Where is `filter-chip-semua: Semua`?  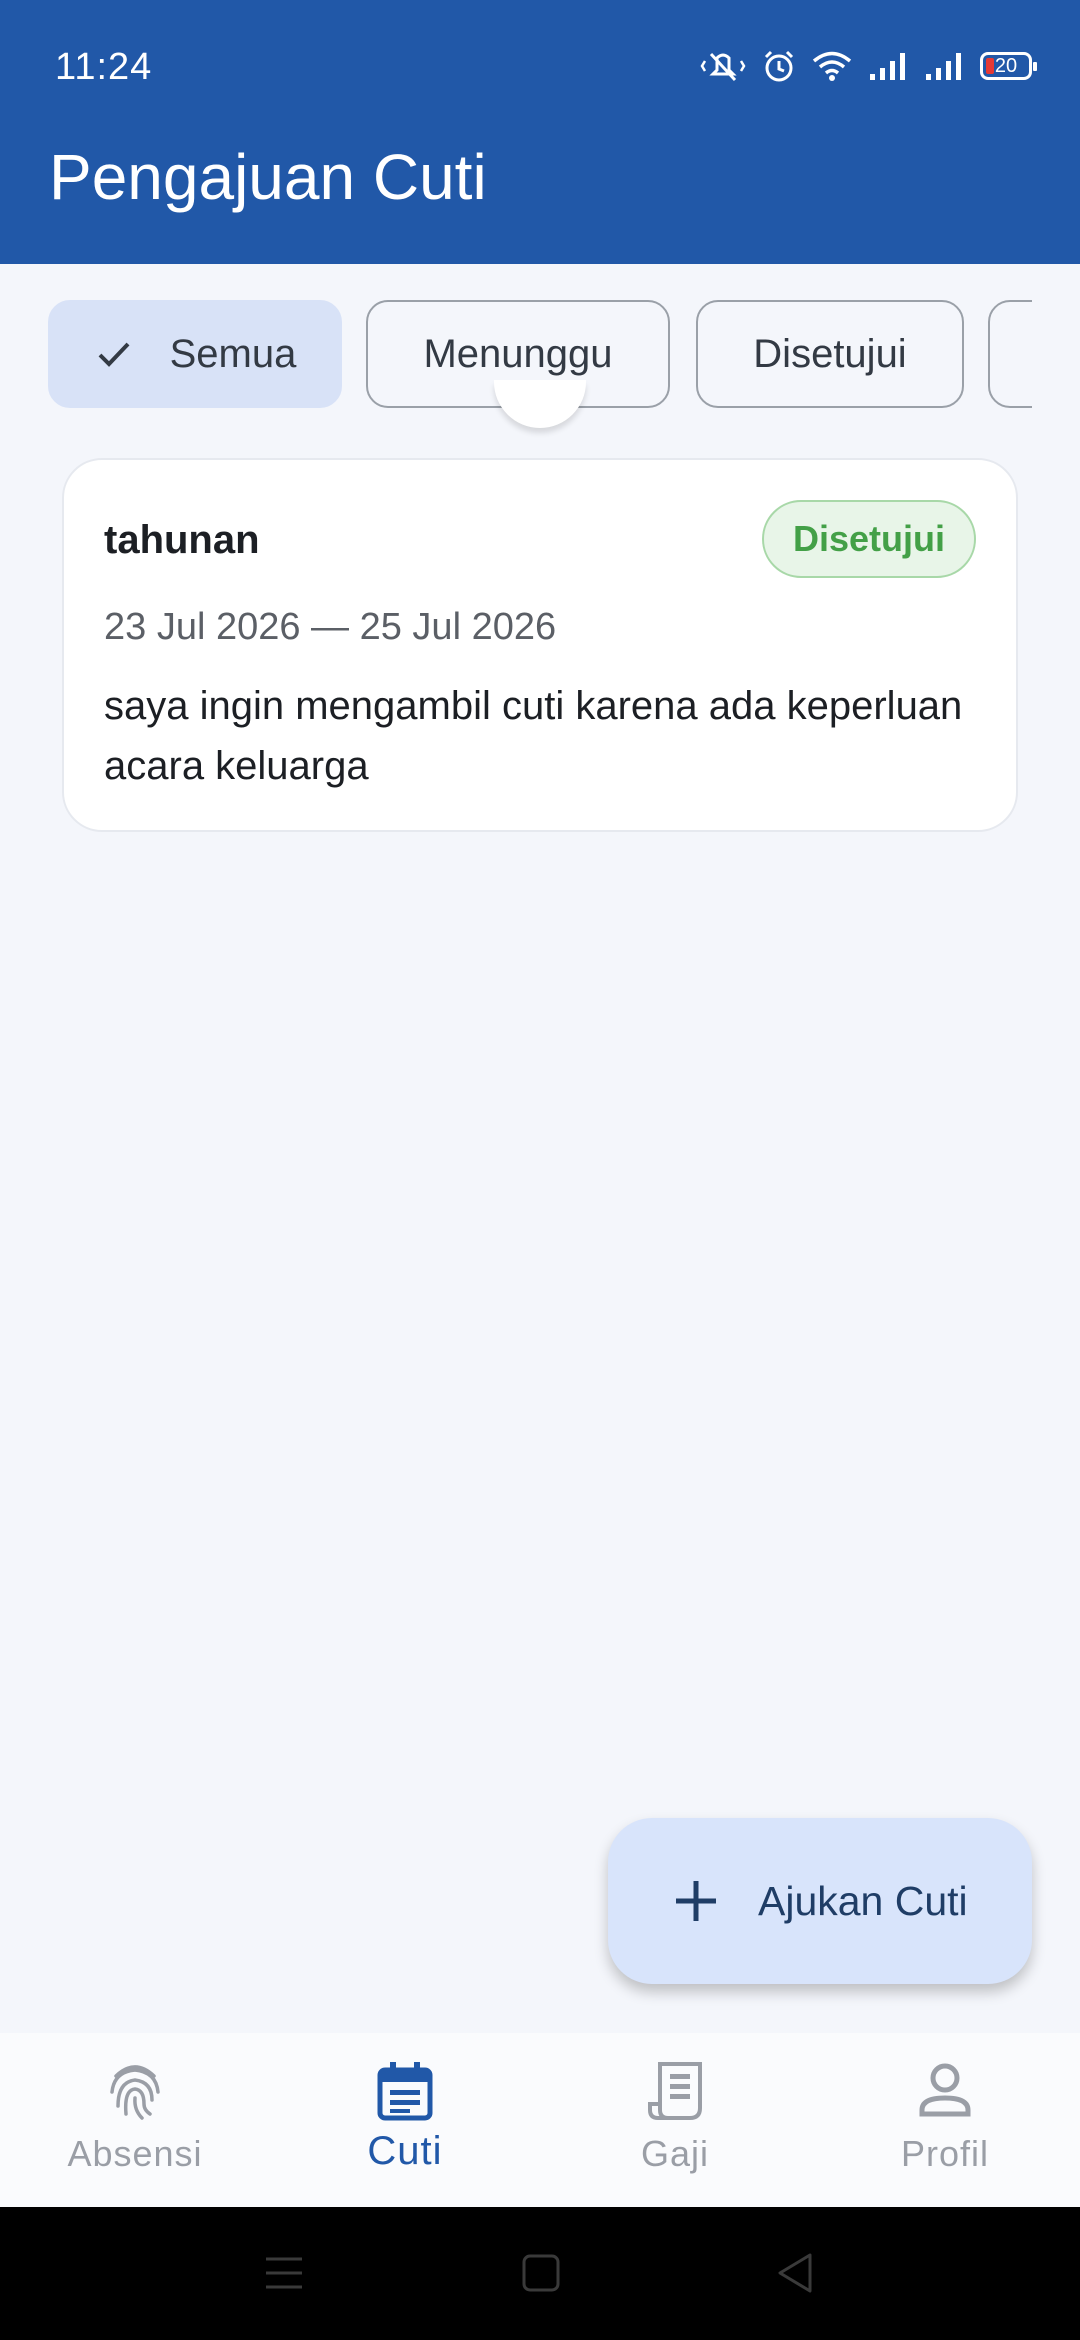
filter-chip-semua: Semua is located at coordinates (195, 354).